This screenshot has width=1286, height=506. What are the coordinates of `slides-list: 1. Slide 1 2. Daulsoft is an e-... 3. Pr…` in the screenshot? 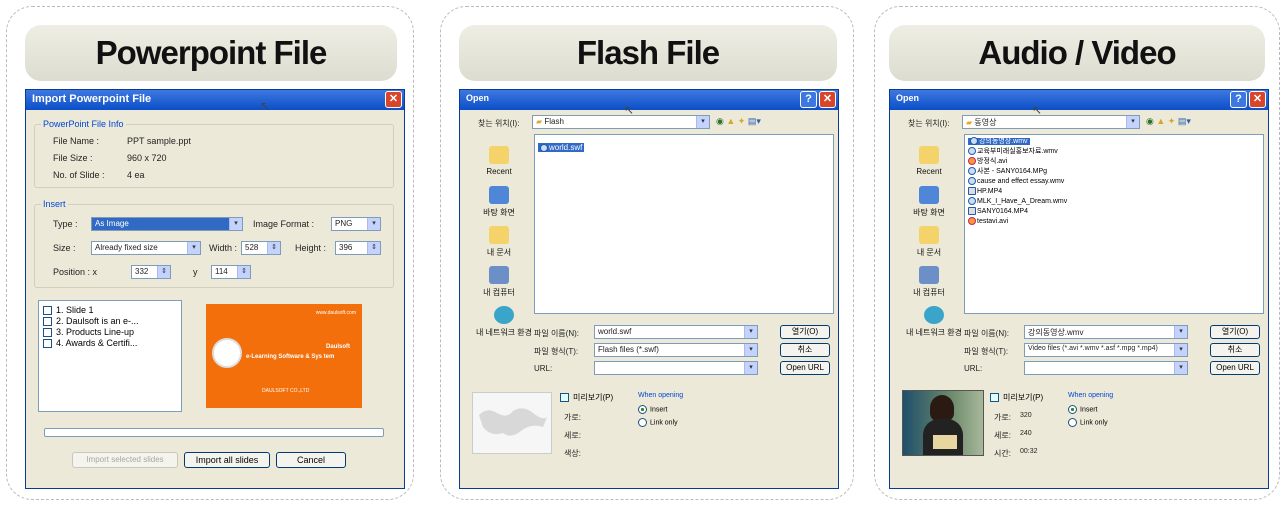 It's located at (110, 356).